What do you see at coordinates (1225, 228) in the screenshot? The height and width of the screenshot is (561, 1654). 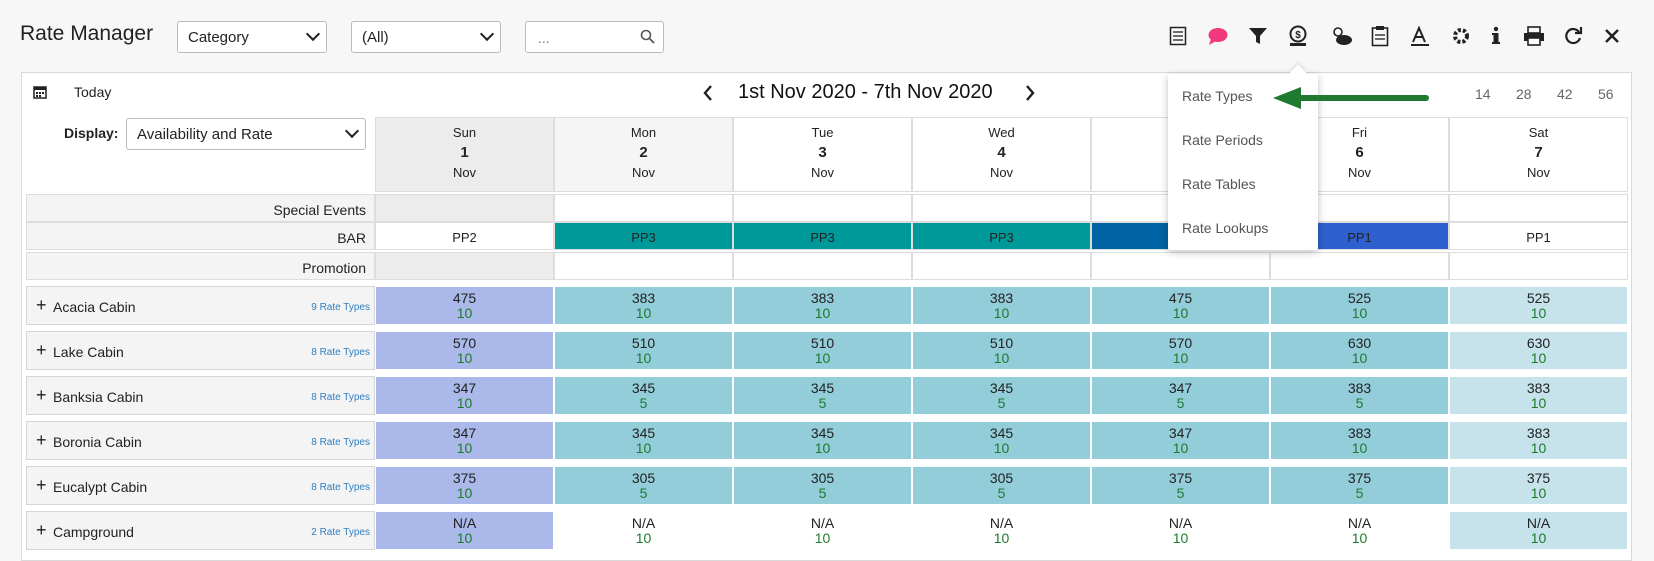 I see `menu-item-rate-lookups: Rate Lookups` at bounding box center [1225, 228].